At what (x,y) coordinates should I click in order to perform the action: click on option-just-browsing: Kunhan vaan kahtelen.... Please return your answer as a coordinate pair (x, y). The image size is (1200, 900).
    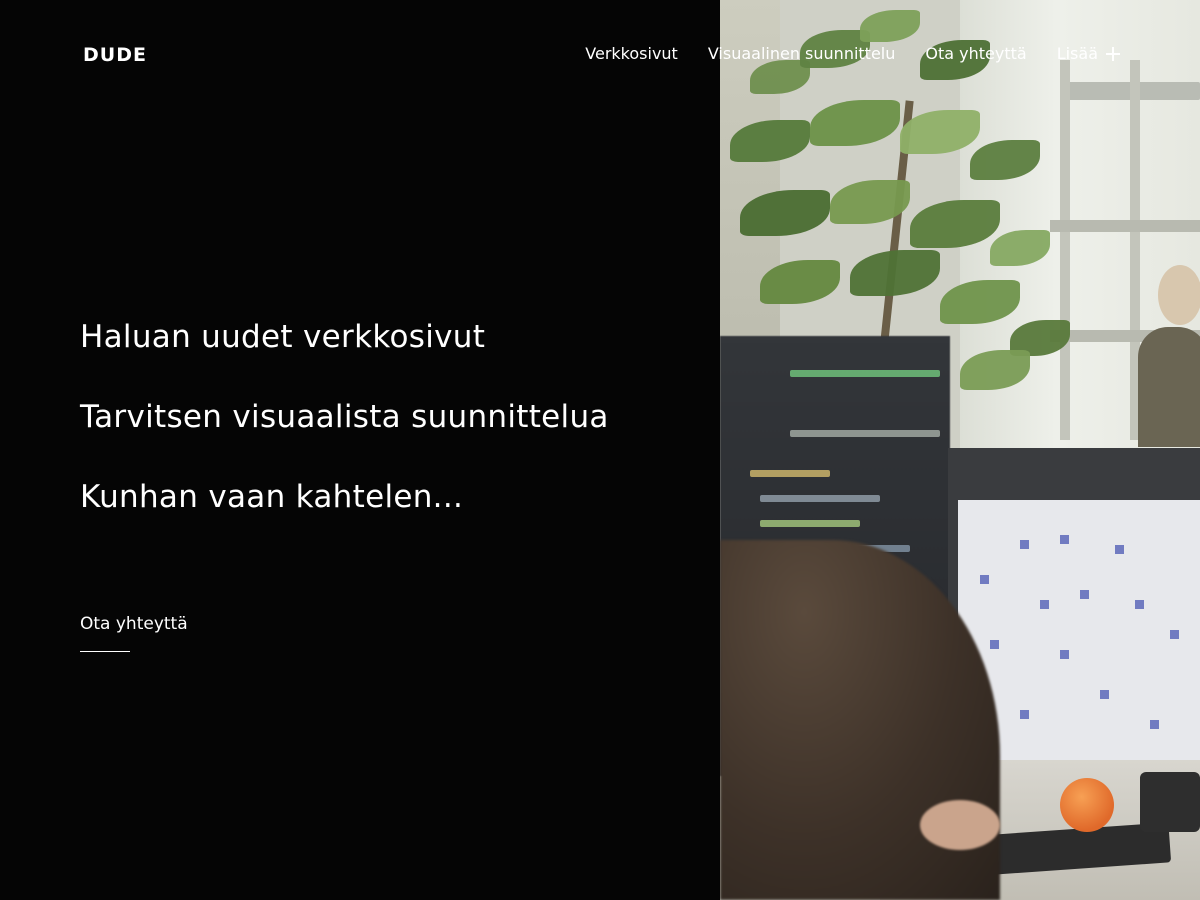
    Looking at the image, I should click on (344, 497).